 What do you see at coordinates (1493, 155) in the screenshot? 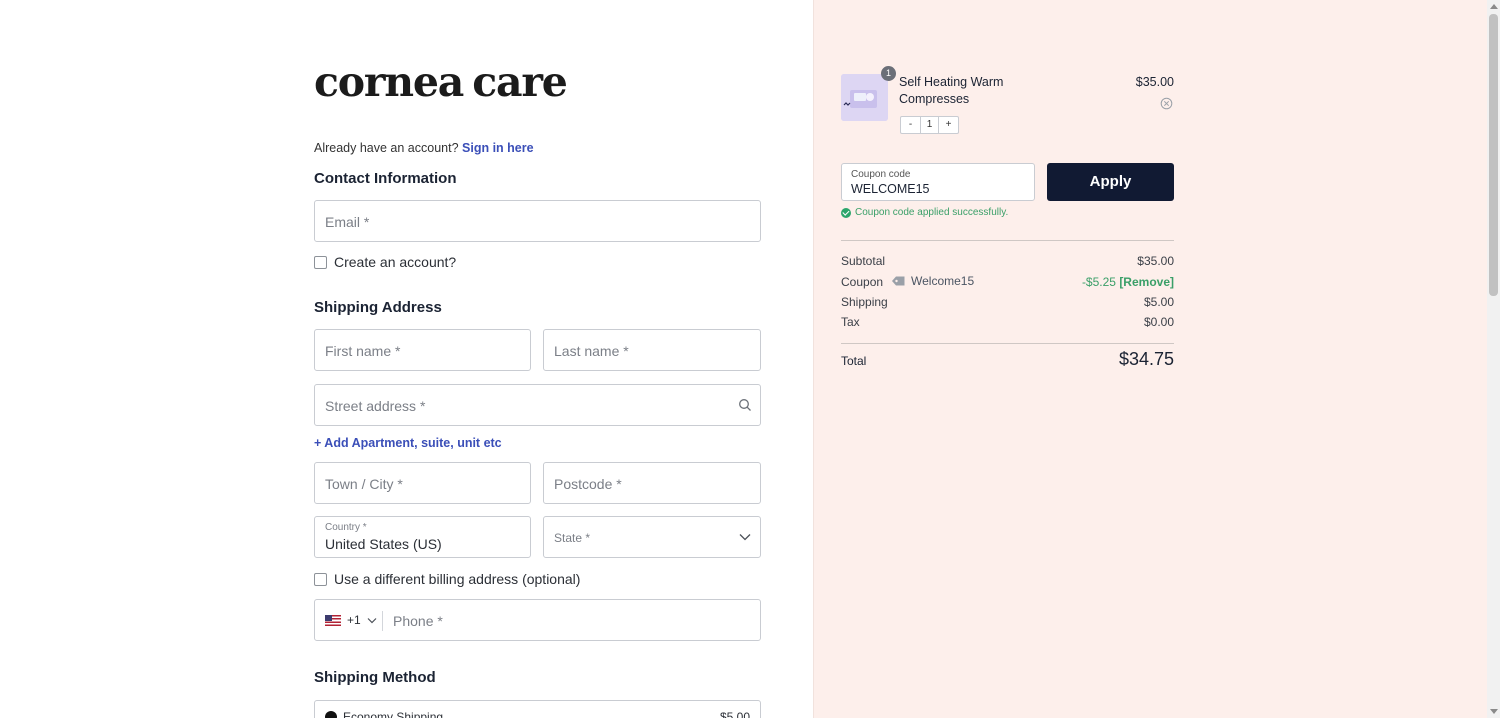
I see `scrollbar-thumb` at bounding box center [1493, 155].